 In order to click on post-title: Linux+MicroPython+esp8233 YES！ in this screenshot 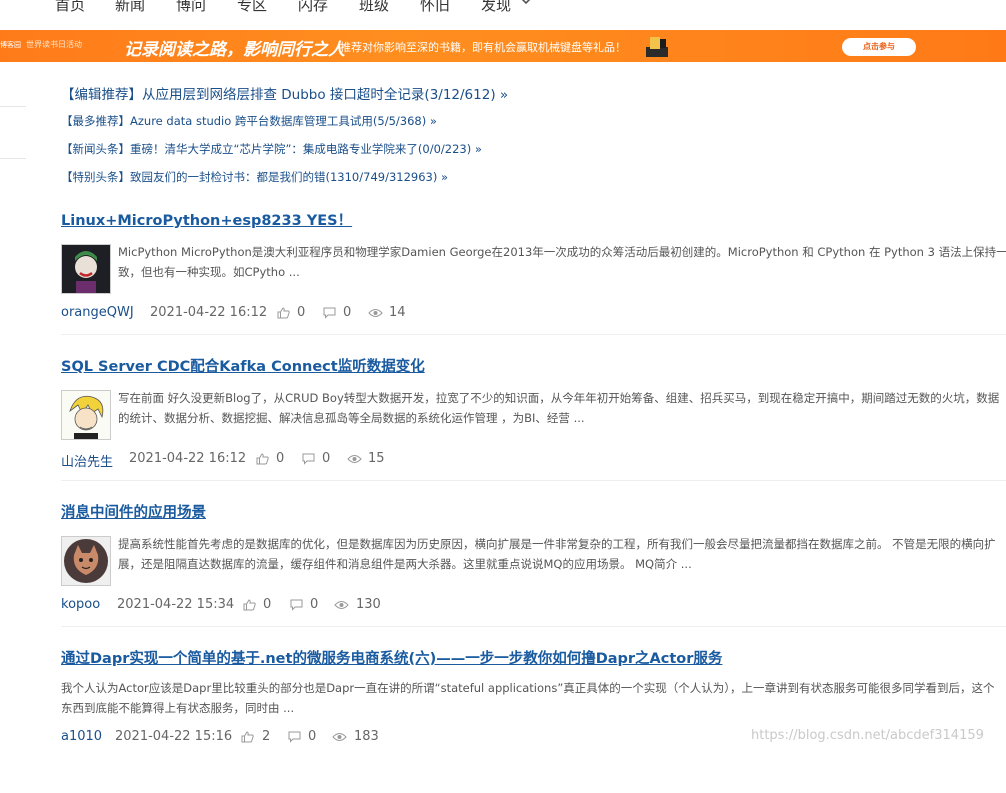, I will do `click(206, 219)`.